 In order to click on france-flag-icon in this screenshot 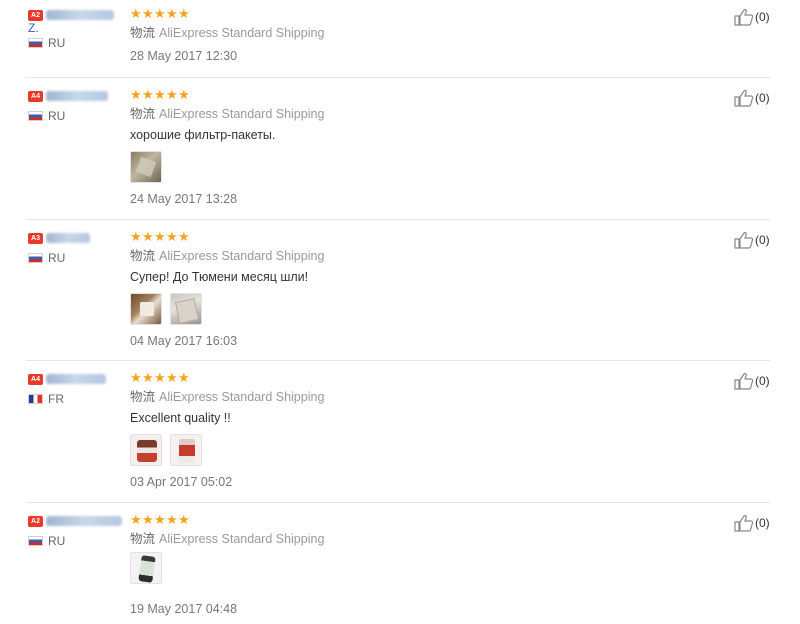, I will do `click(35, 399)`.